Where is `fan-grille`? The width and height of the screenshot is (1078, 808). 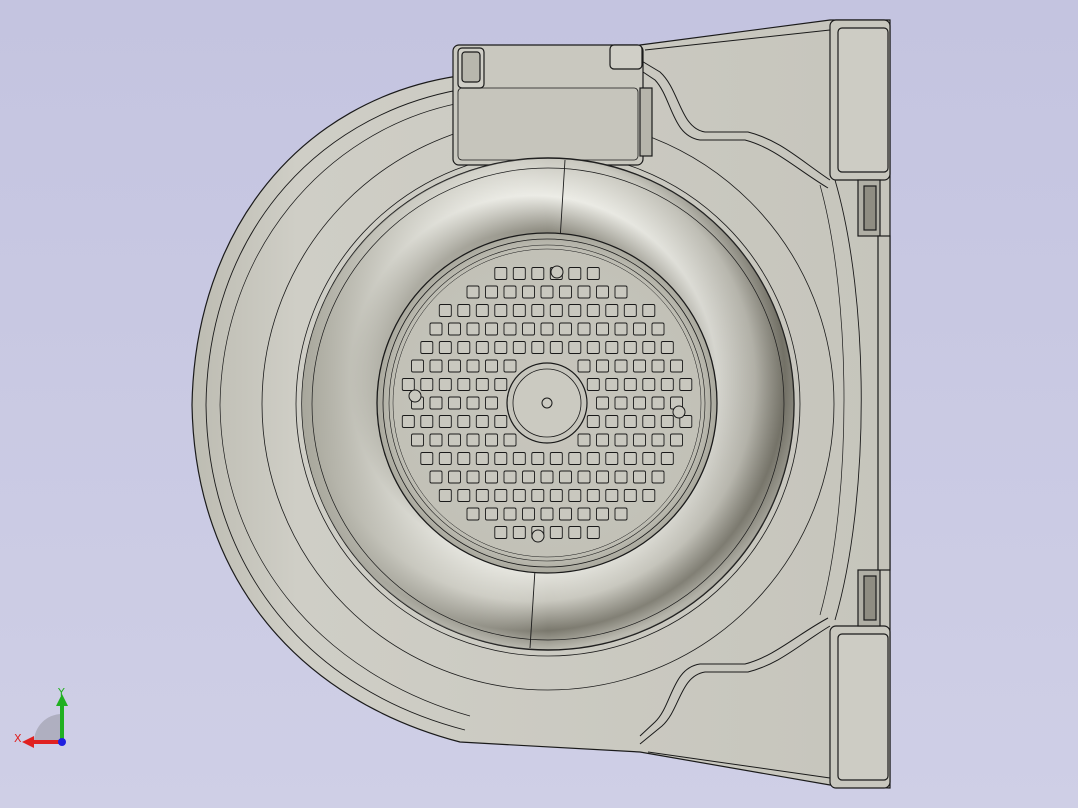
fan-grille is located at coordinates (547, 403).